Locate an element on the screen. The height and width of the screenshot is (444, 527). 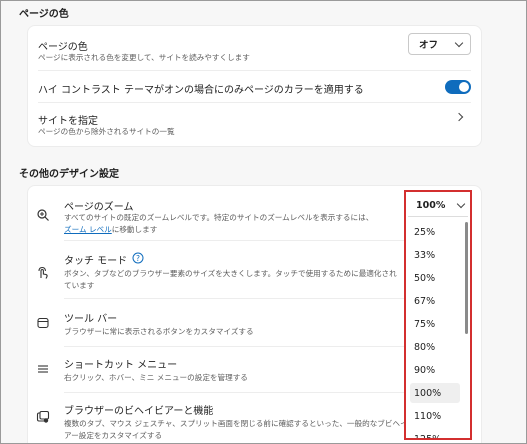
behavior-title: ブラウザーのビヘイビアーと機能 is located at coordinates (139, 411).